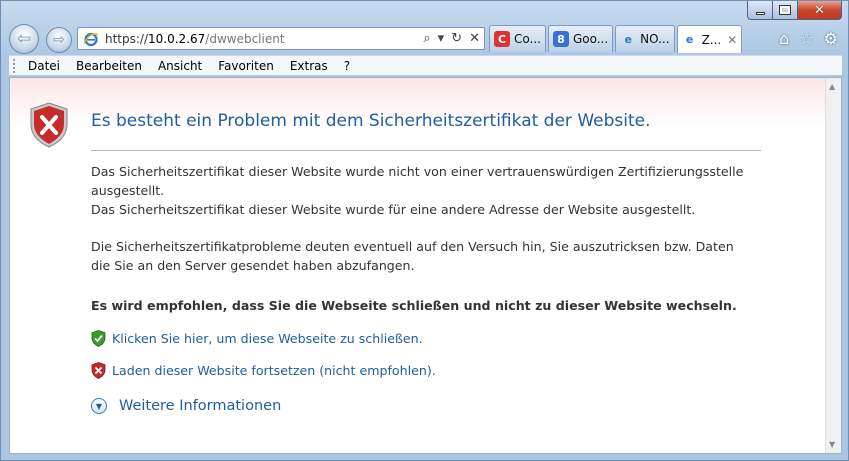  I want to click on url-scheme: https://, so click(127, 38).